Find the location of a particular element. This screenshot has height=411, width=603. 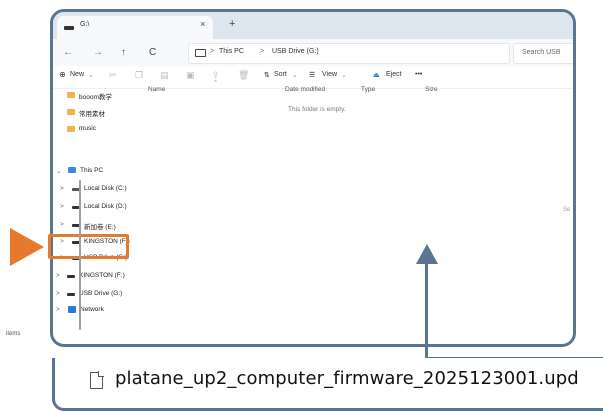

pc-icon is located at coordinates (200, 53).